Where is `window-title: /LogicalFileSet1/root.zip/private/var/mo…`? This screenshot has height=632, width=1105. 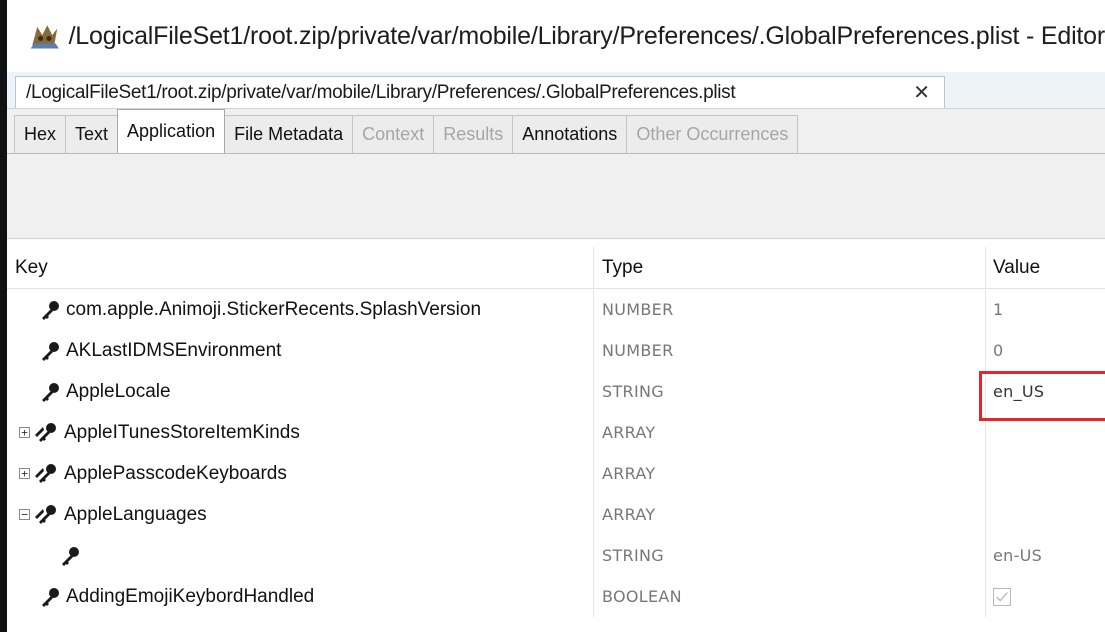 window-title: /LogicalFileSet1/root.zip/private/var/mo… is located at coordinates (586, 35).